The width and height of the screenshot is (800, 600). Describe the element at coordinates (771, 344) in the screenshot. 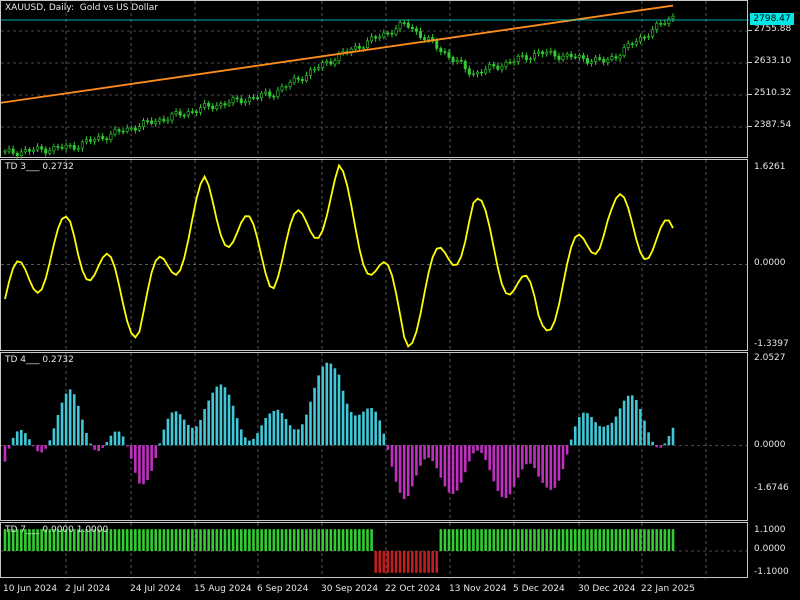

I see `td3-tick-label: -1.3397` at that location.